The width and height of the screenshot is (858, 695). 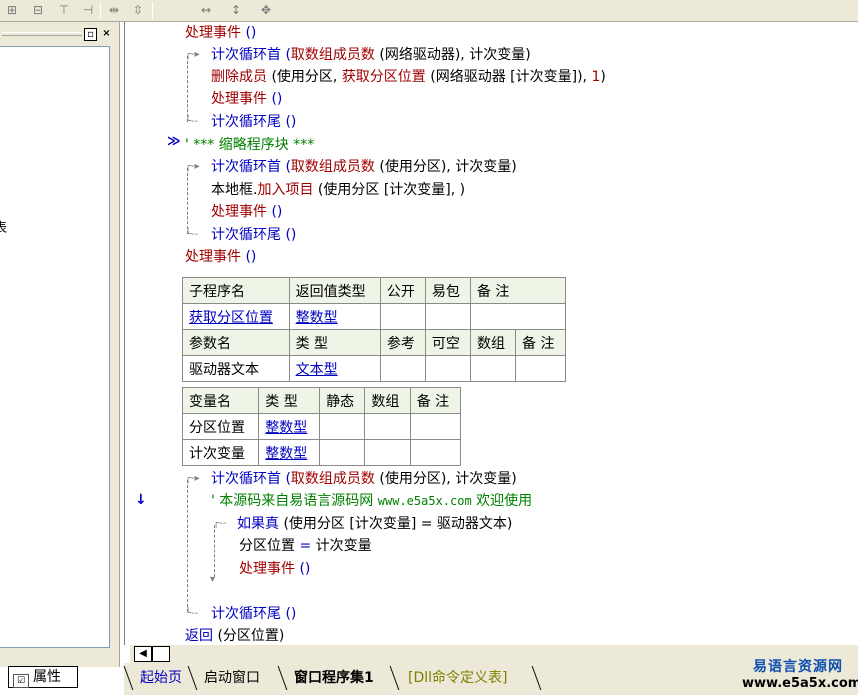 I want to click on header-cell: 子程序名, so click(x=236, y=290).